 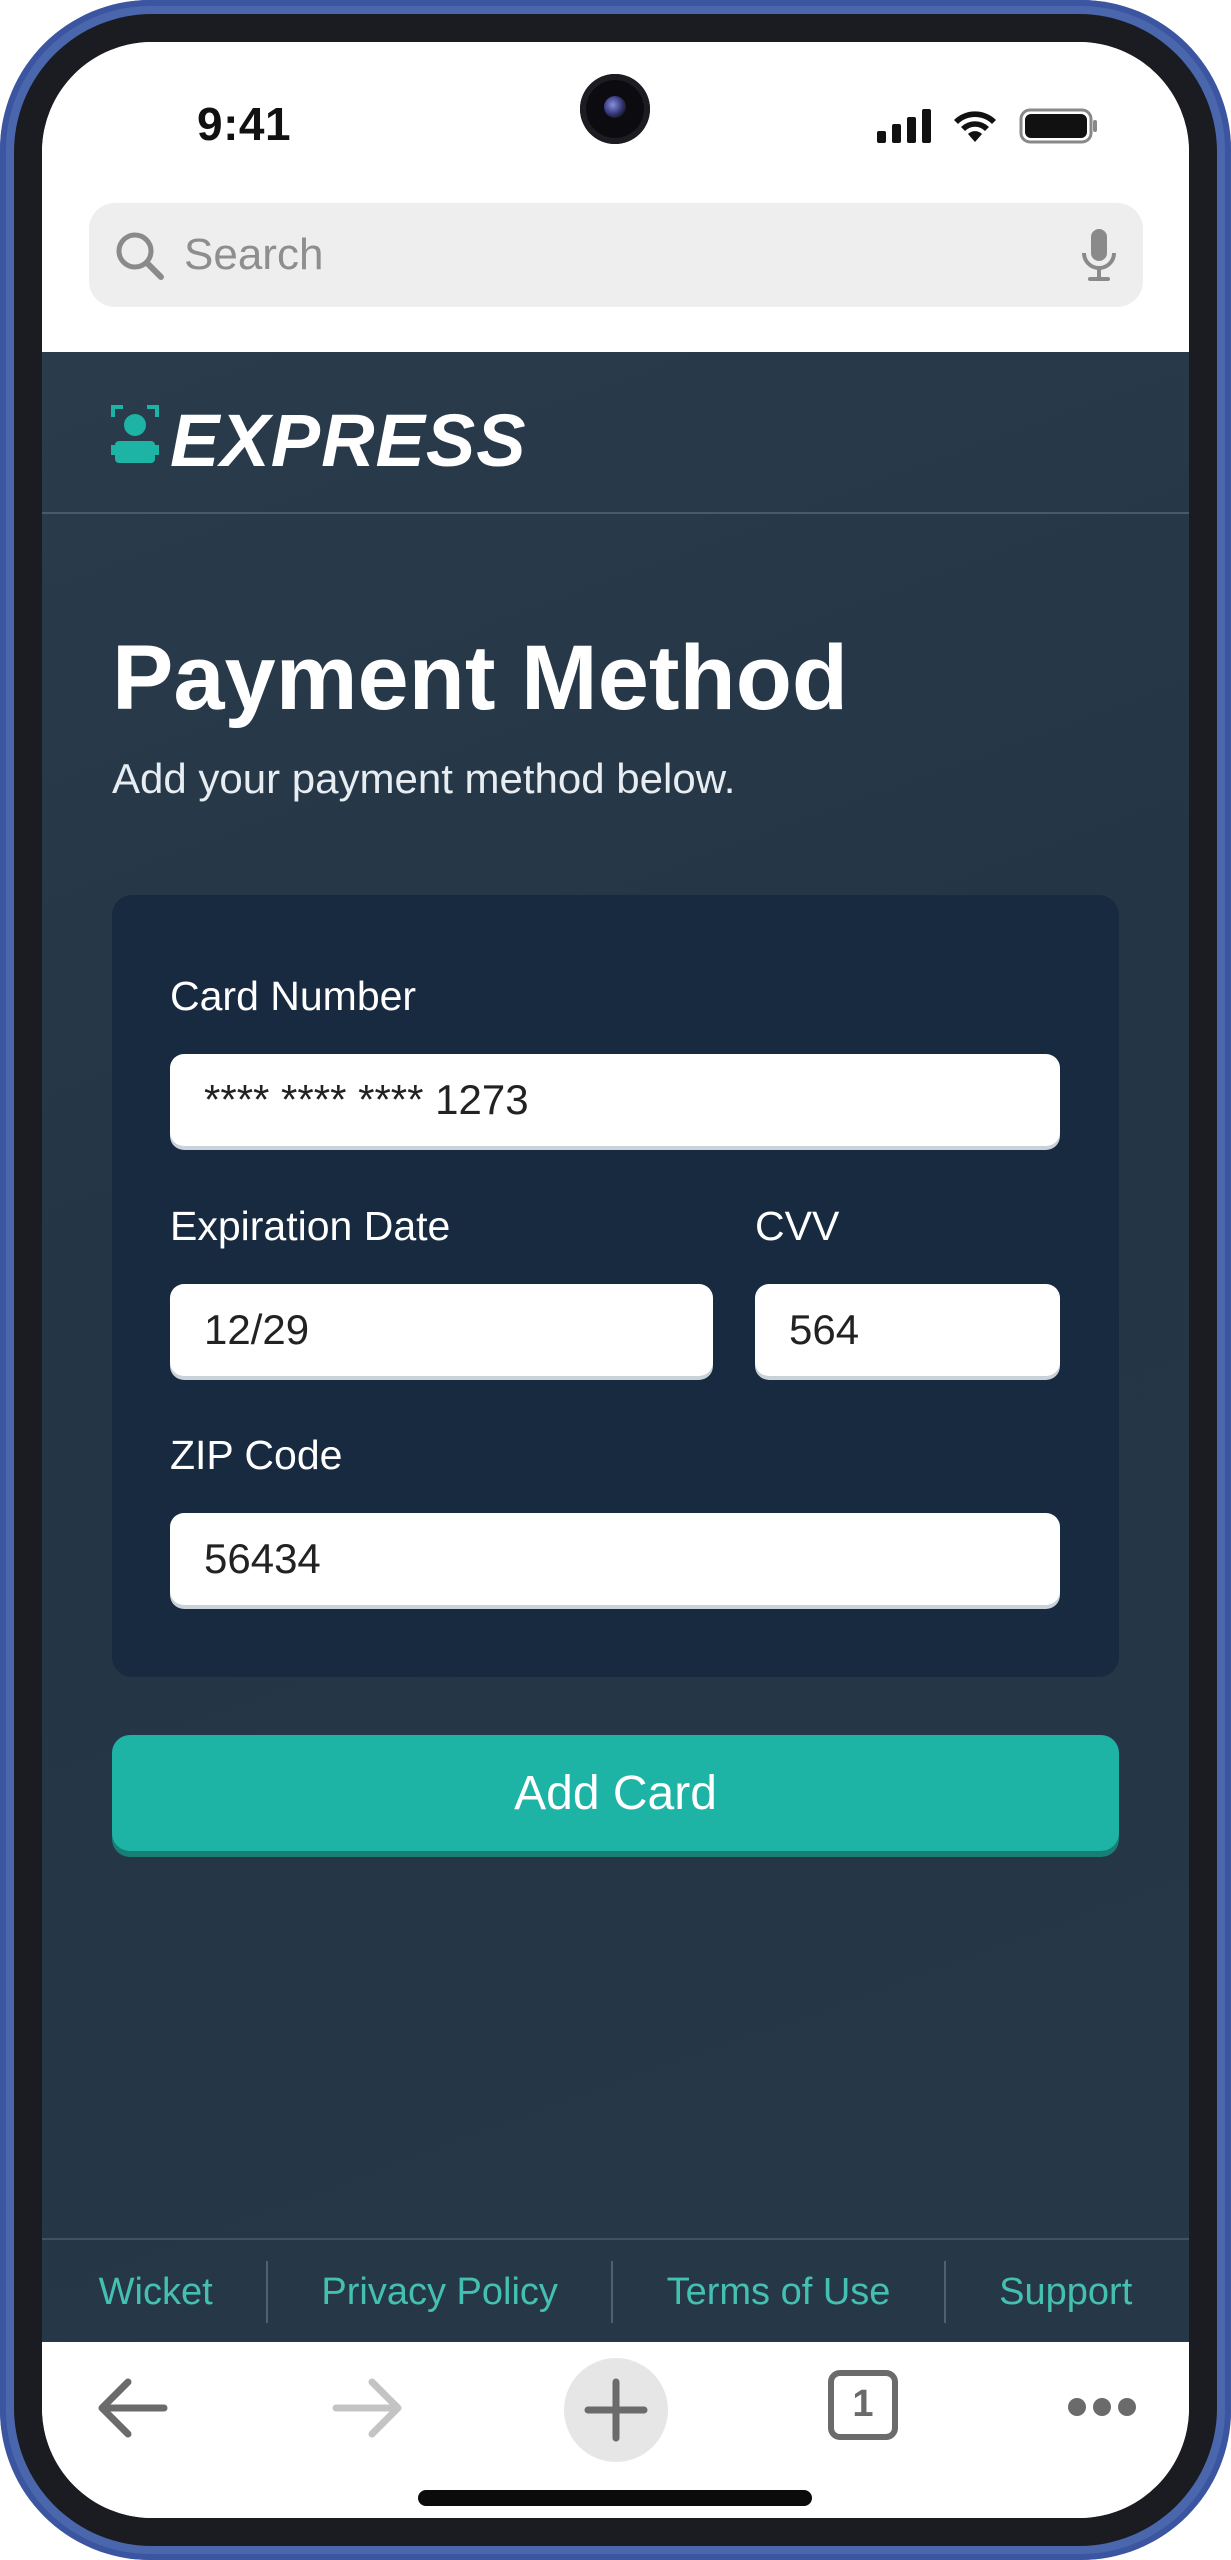 I want to click on site-header: EXPRESS, so click(x=615, y=433).